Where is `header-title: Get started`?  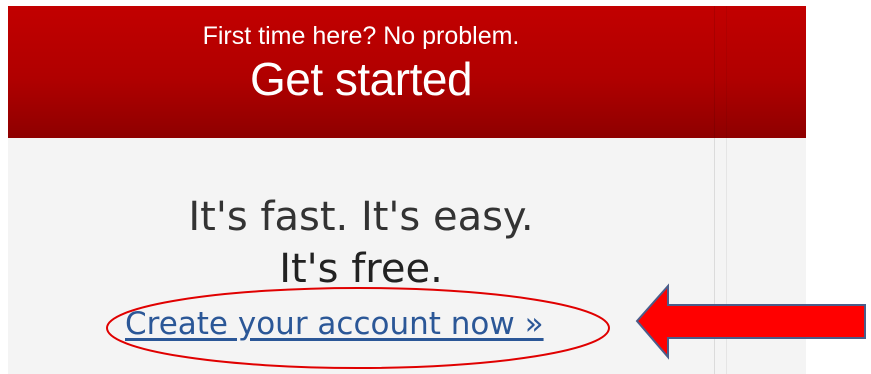
header-title: Get started is located at coordinates (361, 79).